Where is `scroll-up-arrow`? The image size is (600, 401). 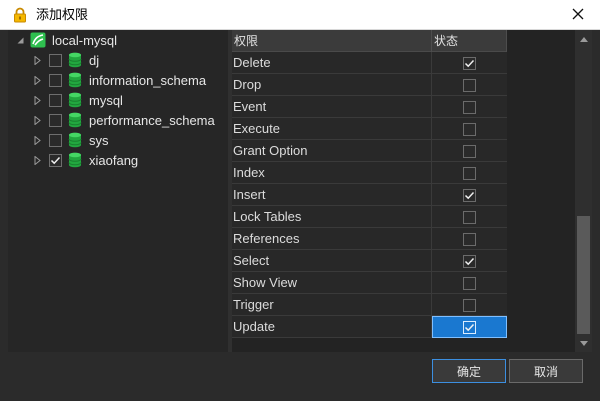
scroll-up-arrow is located at coordinates (583, 39).